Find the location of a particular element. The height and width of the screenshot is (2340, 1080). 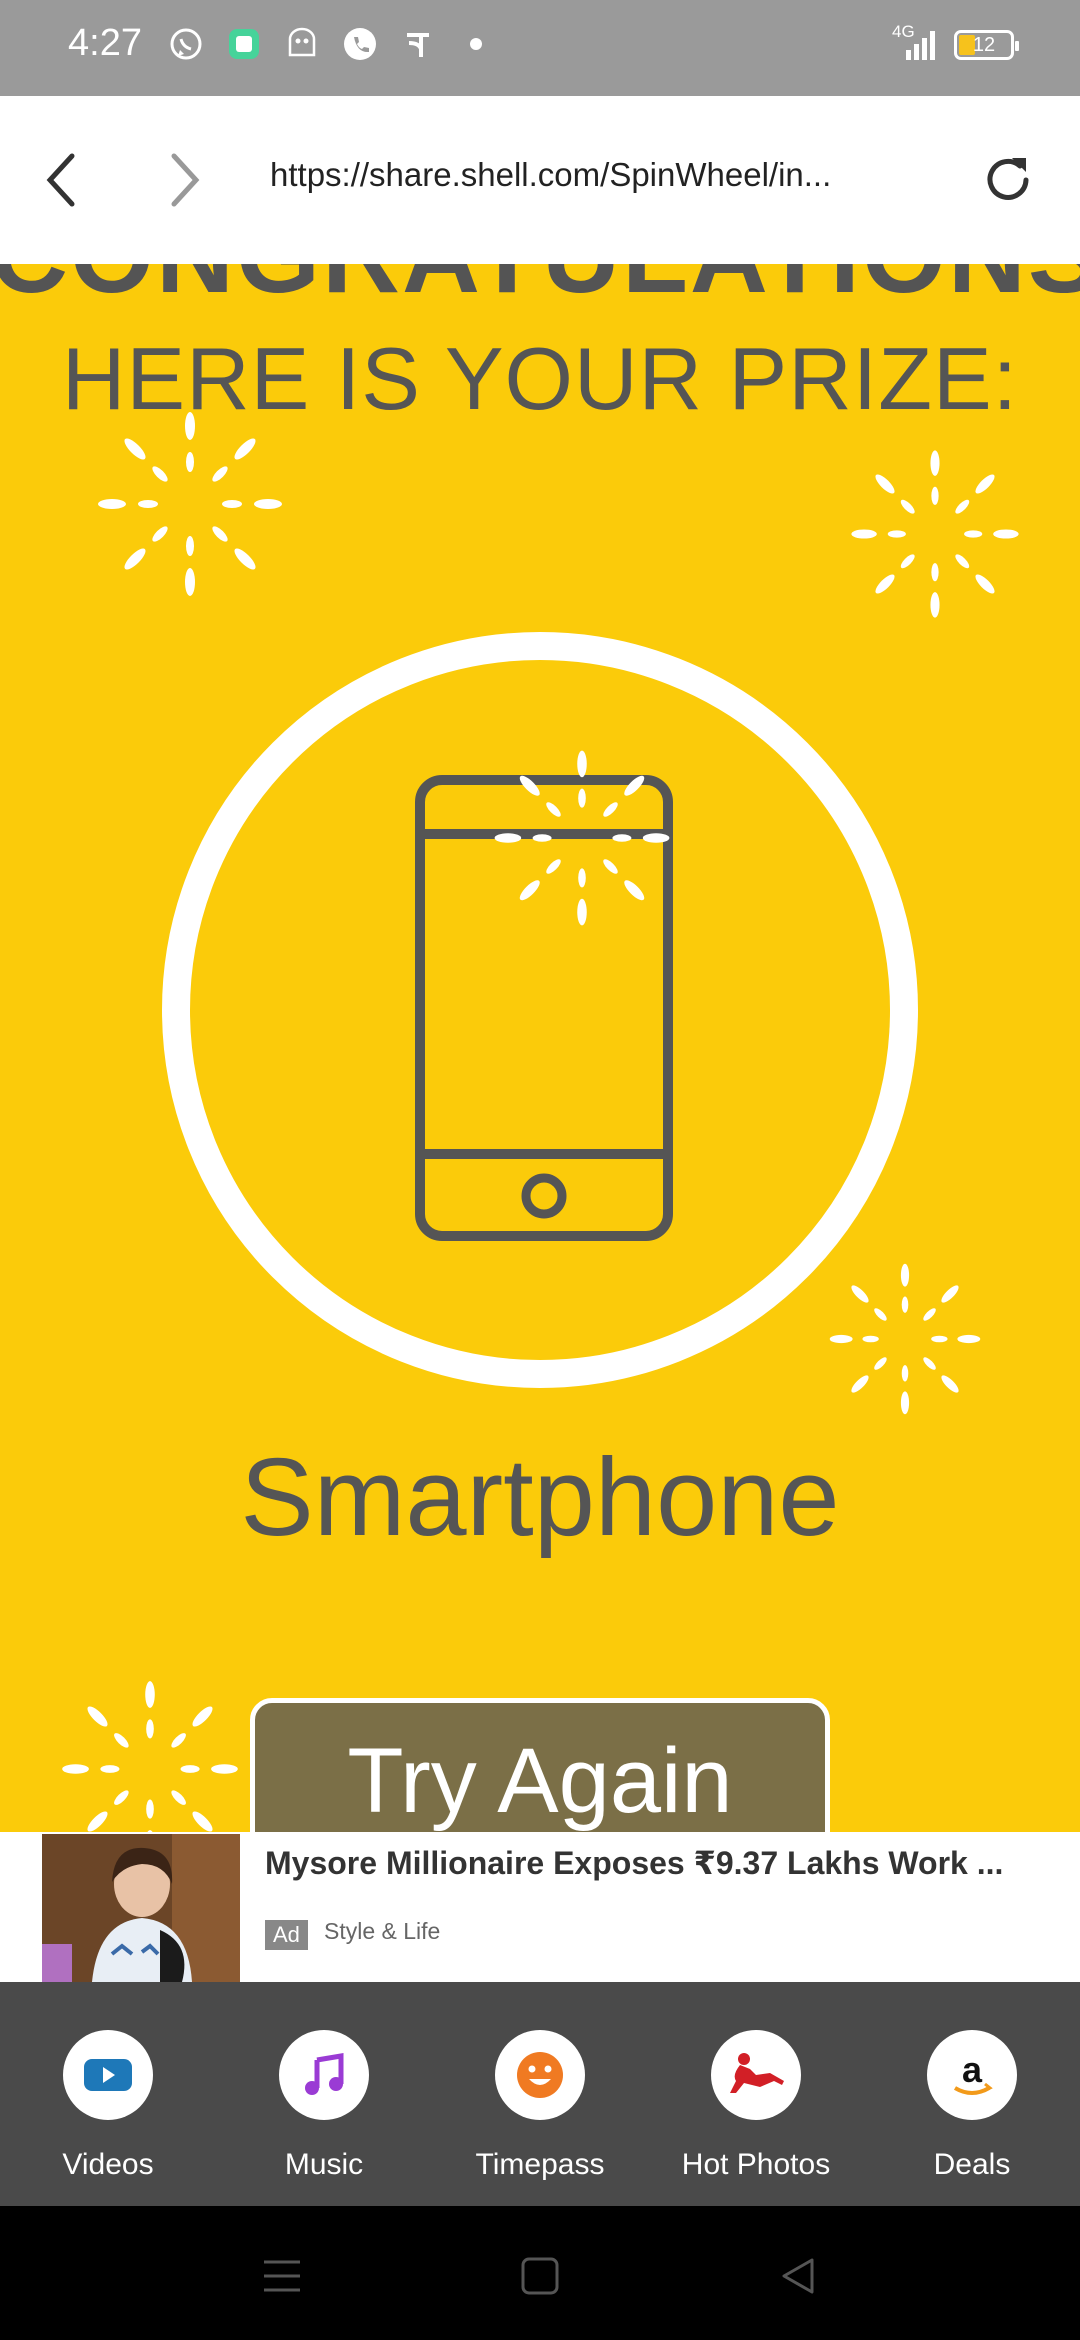

ad-person-photo is located at coordinates (141, 1908).